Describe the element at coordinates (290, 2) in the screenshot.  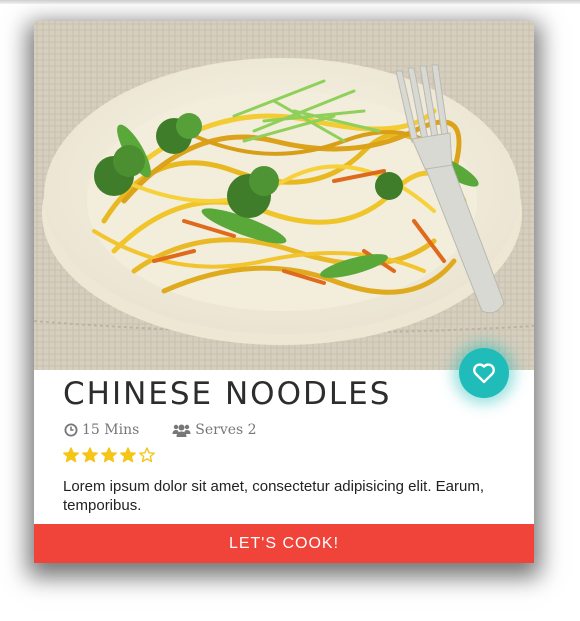
I see `top-edge-bar` at that location.